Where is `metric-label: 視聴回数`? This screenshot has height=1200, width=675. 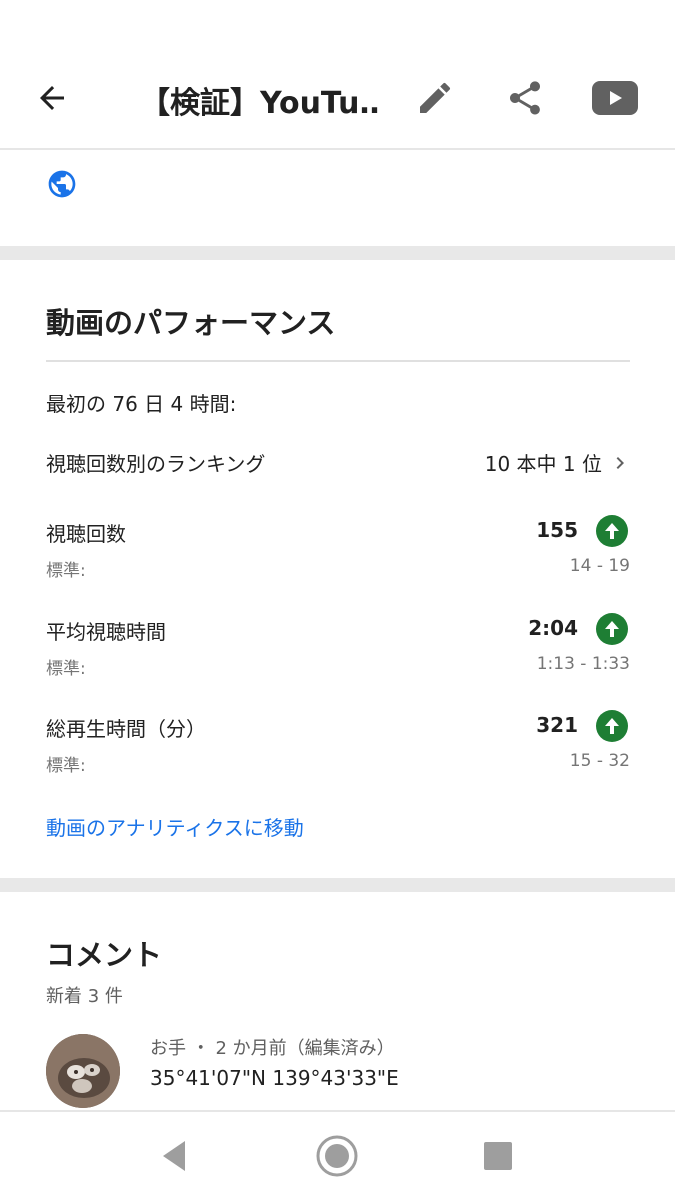
metric-label: 視聴回数 is located at coordinates (86, 534).